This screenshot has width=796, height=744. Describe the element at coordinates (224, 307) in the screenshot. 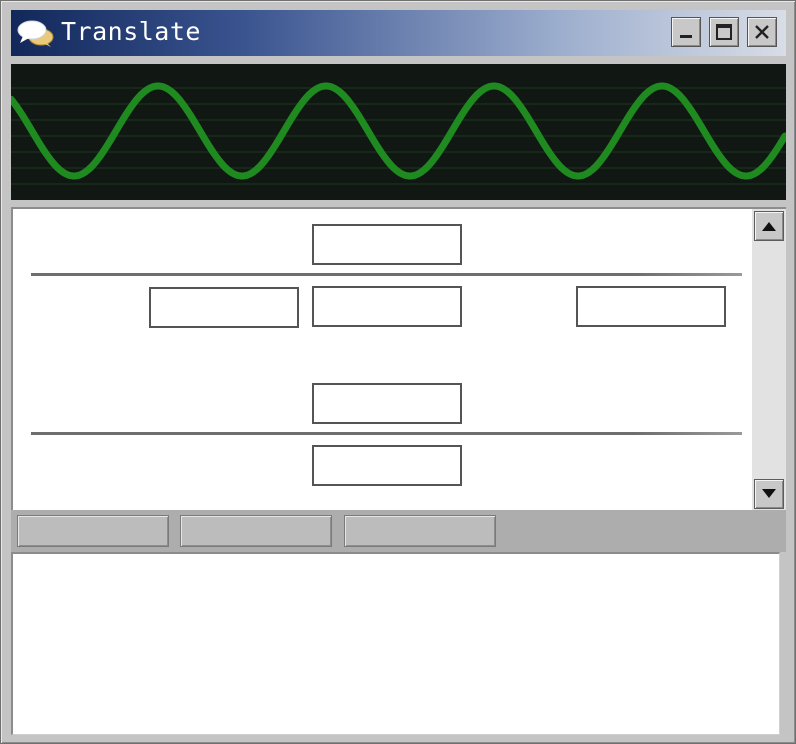

I see `left-field` at that location.